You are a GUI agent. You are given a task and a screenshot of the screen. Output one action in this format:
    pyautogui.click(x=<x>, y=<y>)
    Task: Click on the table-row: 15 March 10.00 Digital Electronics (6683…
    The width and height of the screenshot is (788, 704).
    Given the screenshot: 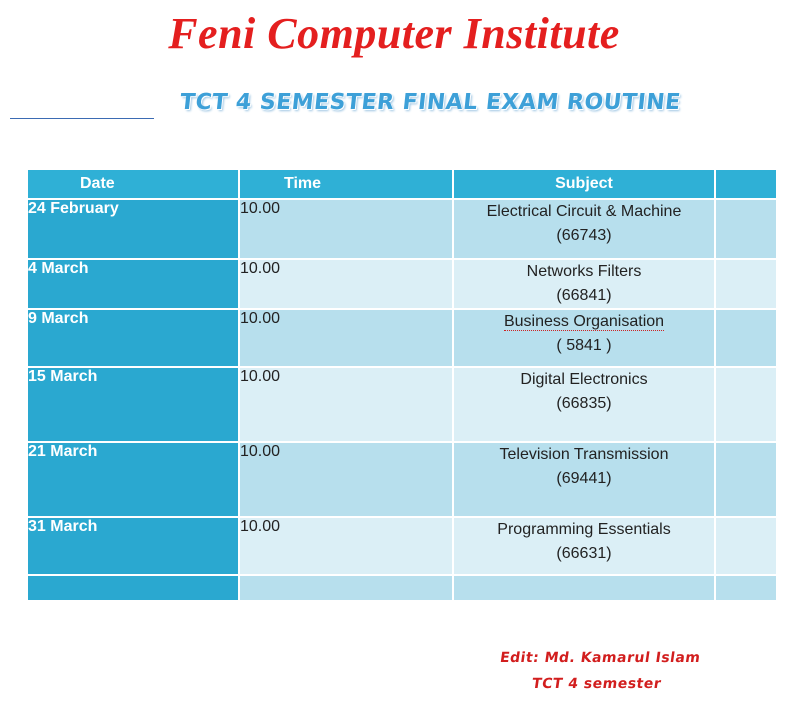 What is the action you would take?
    pyautogui.click(x=402, y=404)
    